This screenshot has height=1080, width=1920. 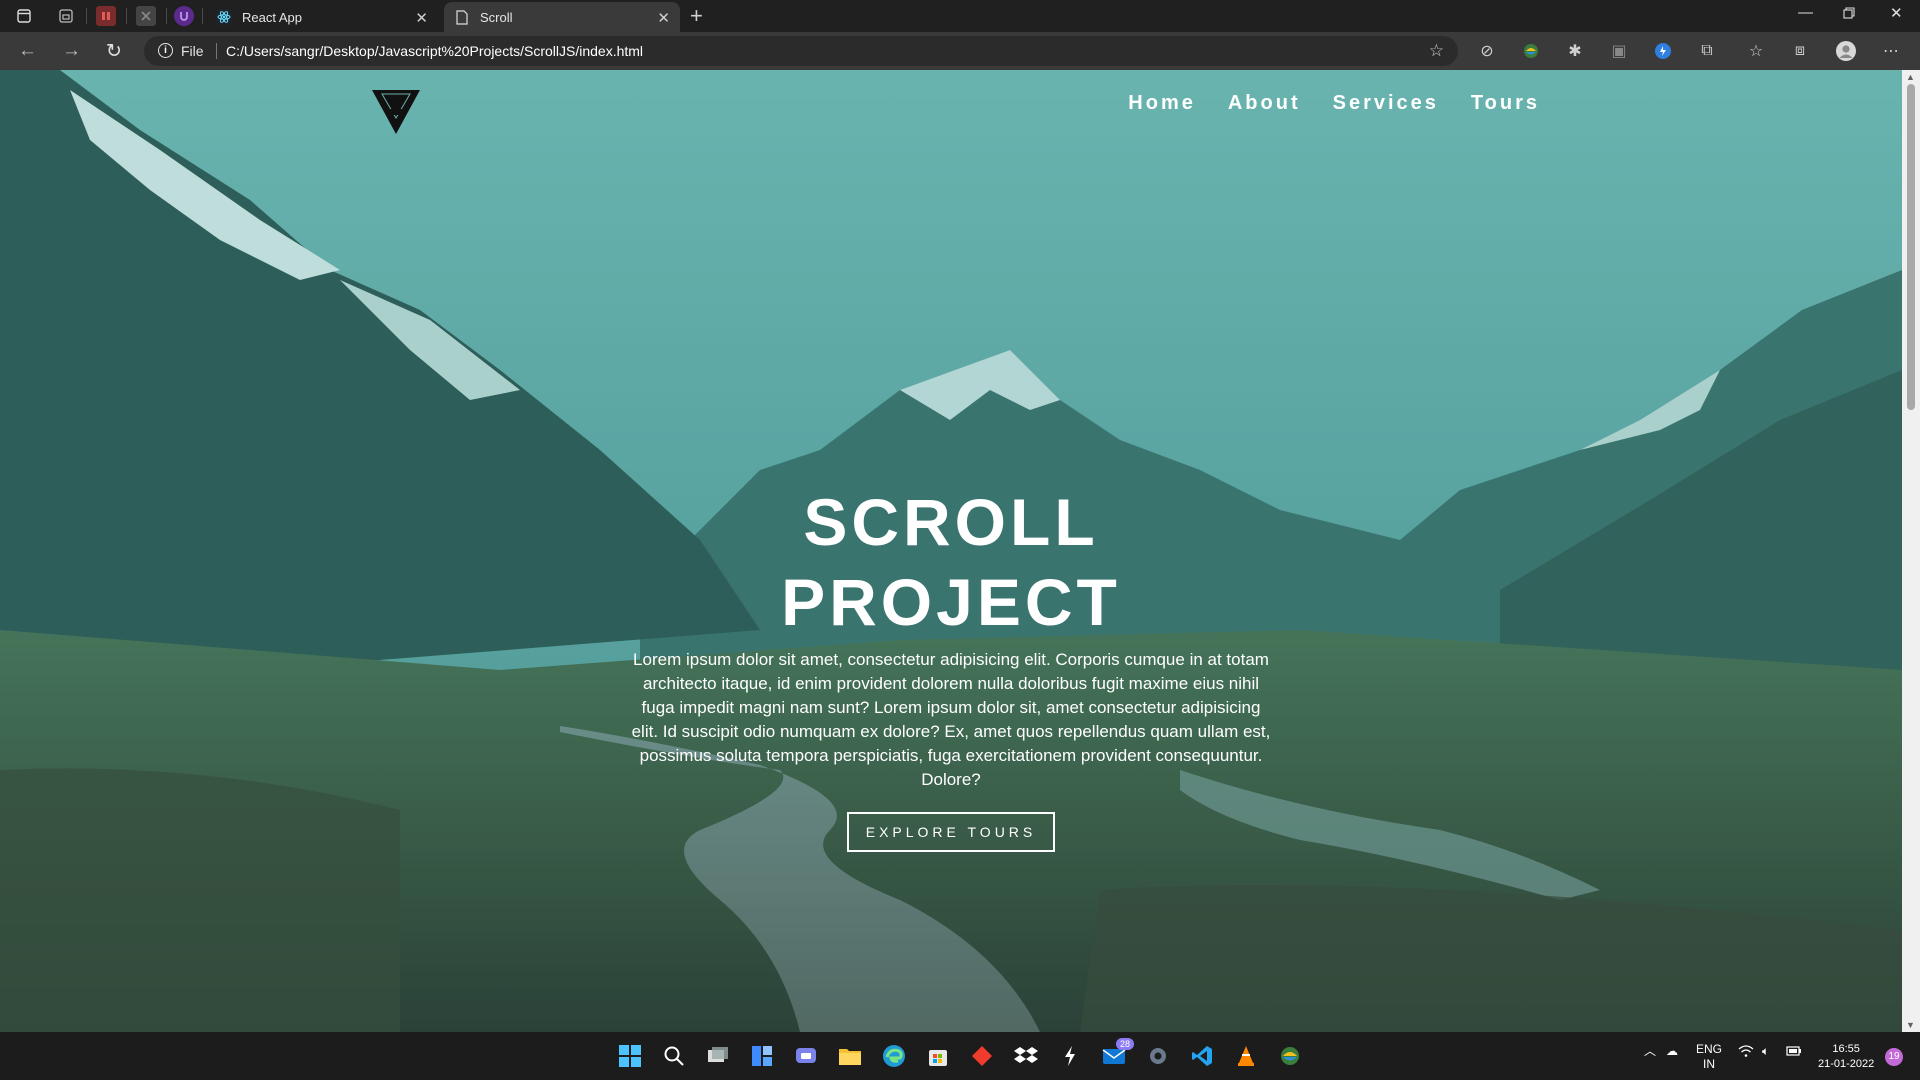 What do you see at coordinates (1202, 1056) in the screenshot?
I see `vscode-icon` at bounding box center [1202, 1056].